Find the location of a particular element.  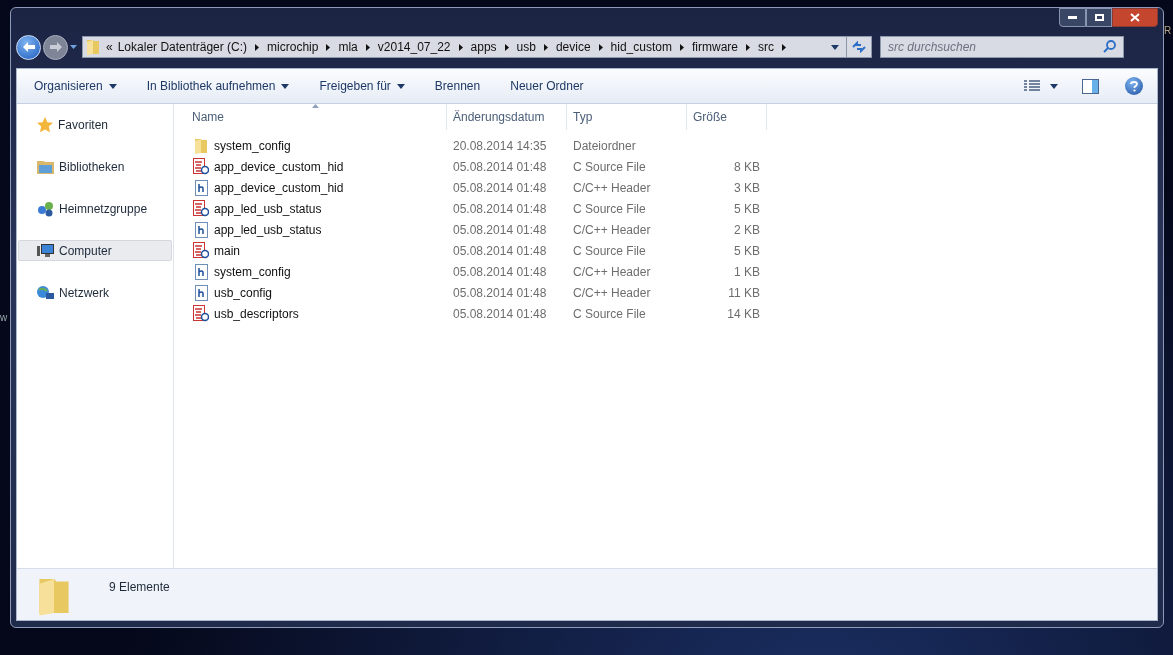

preview-pane-button is located at coordinates (1090, 86).